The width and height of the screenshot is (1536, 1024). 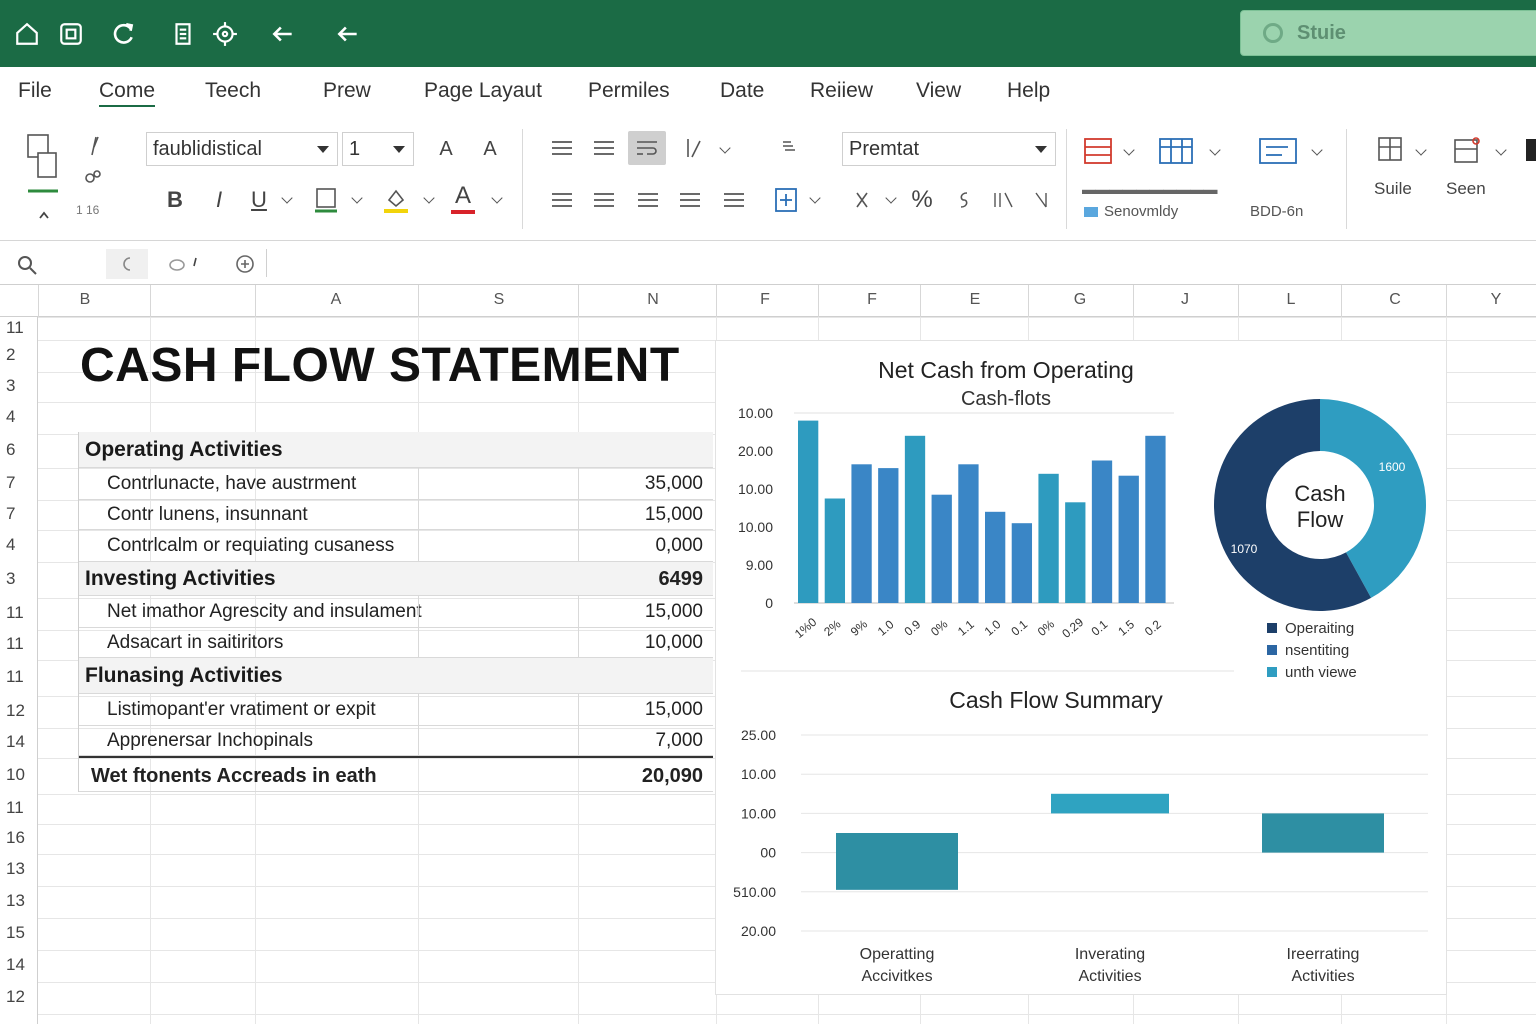 What do you see at coordinates (184, 264) in the screenshot?
I see `cancel-icon` at bounding box center [184, 264].